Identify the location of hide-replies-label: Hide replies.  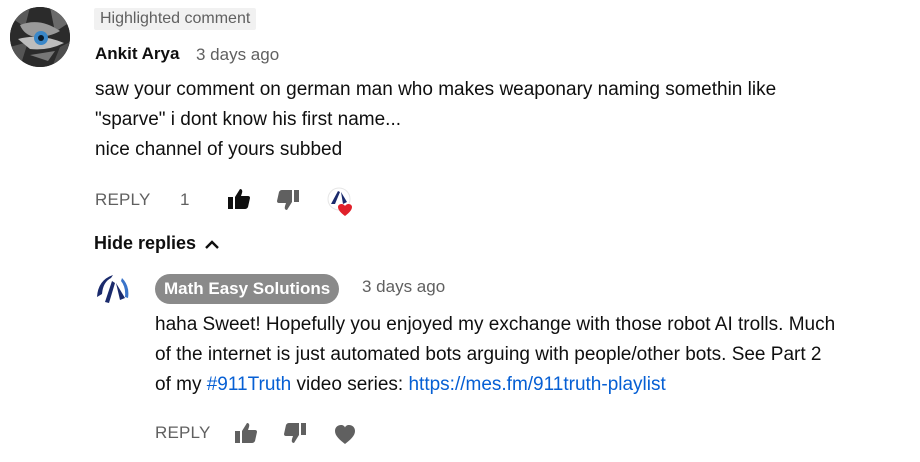
(145, 243).